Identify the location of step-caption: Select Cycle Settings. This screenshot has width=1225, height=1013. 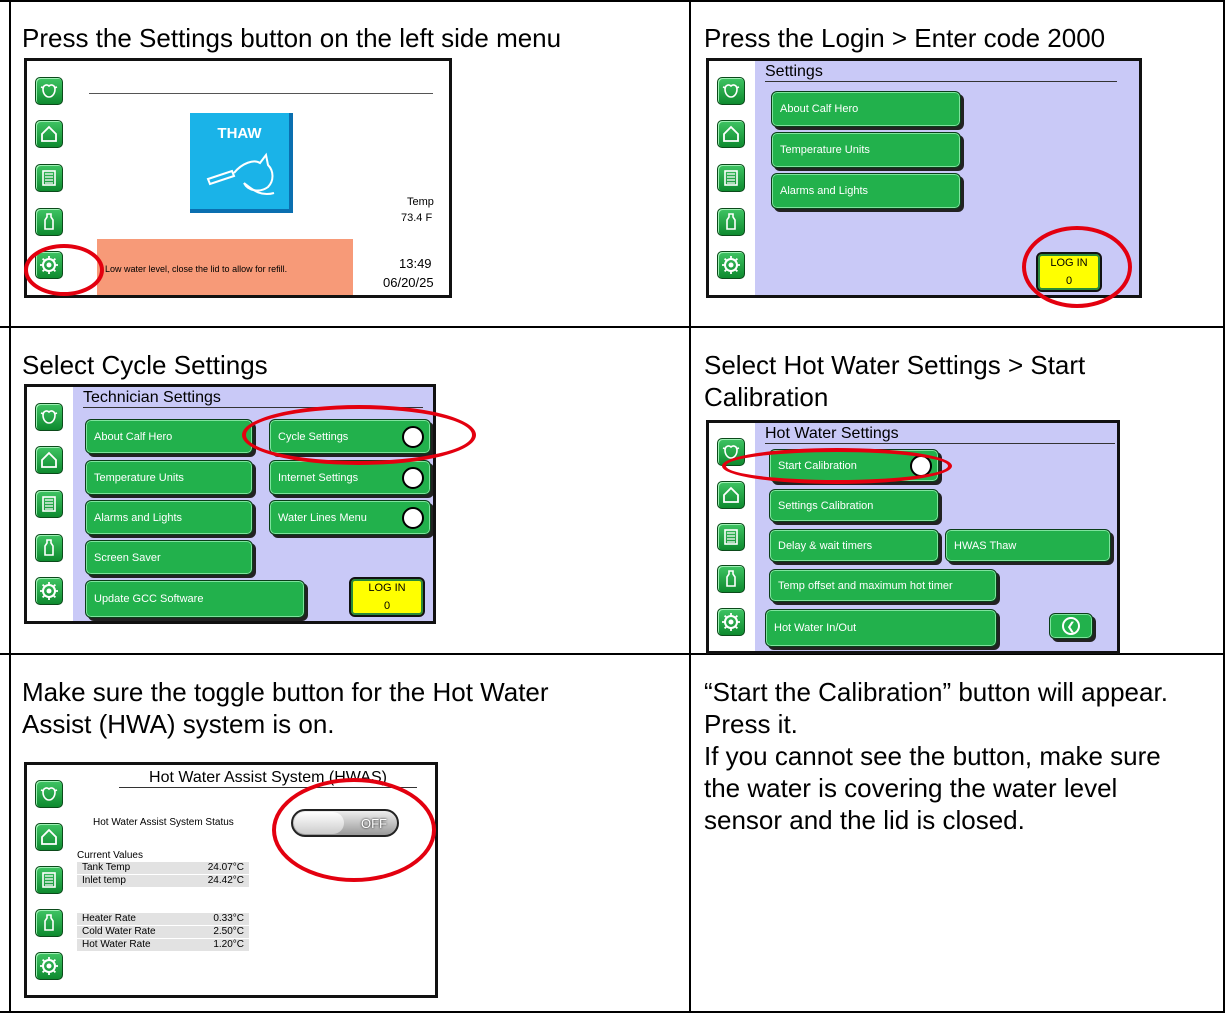
(145, 365).